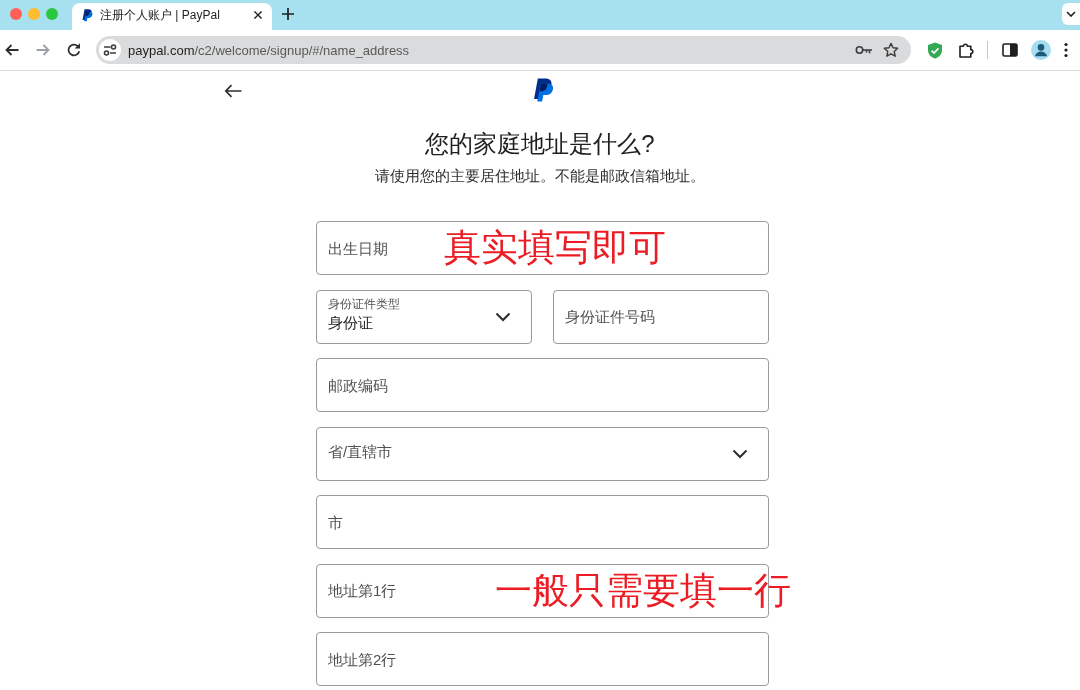 Image resolution: width=1080 pixels, height=690 pixels. What do you see at coordinates (555, 248) in the screenshot?
I see `annotation-text: 真实填写即可` at bounding box center [555, 248].